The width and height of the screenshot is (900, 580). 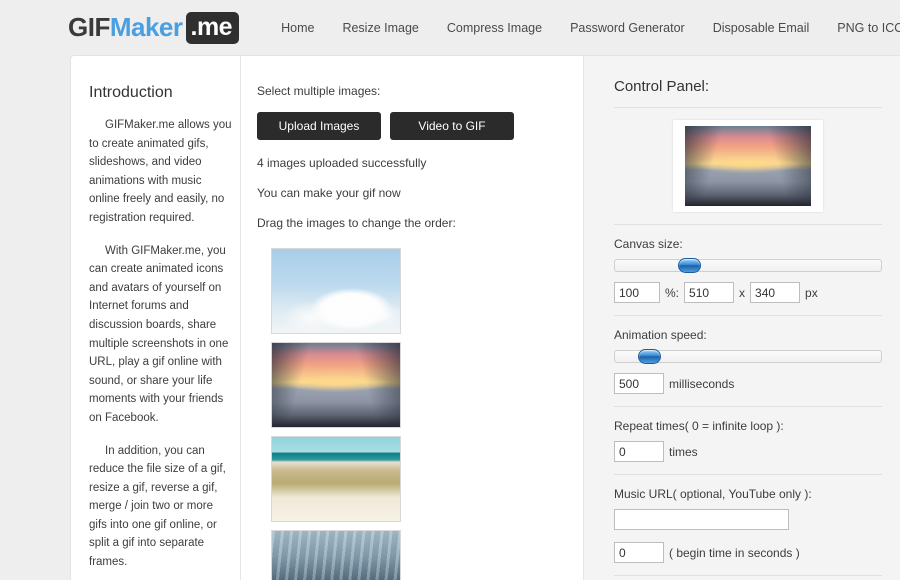 I want to click on logo-text-me: .me, so click(x=212, y=27).